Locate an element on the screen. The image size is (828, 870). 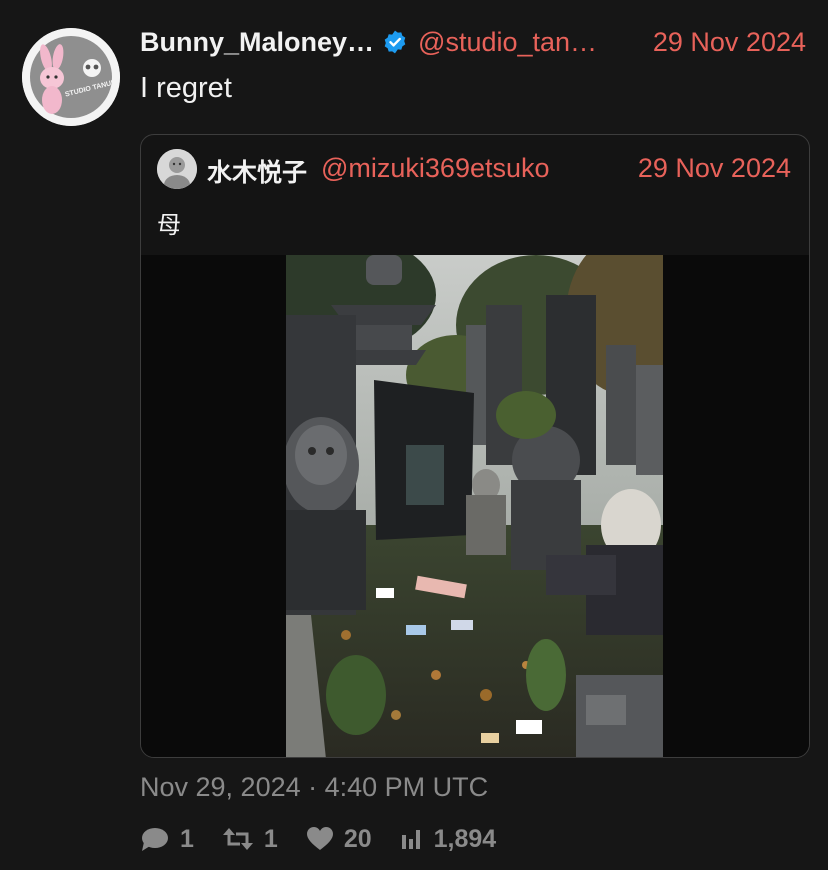
views-count: 1,894 is located at coordinates (465, 838).